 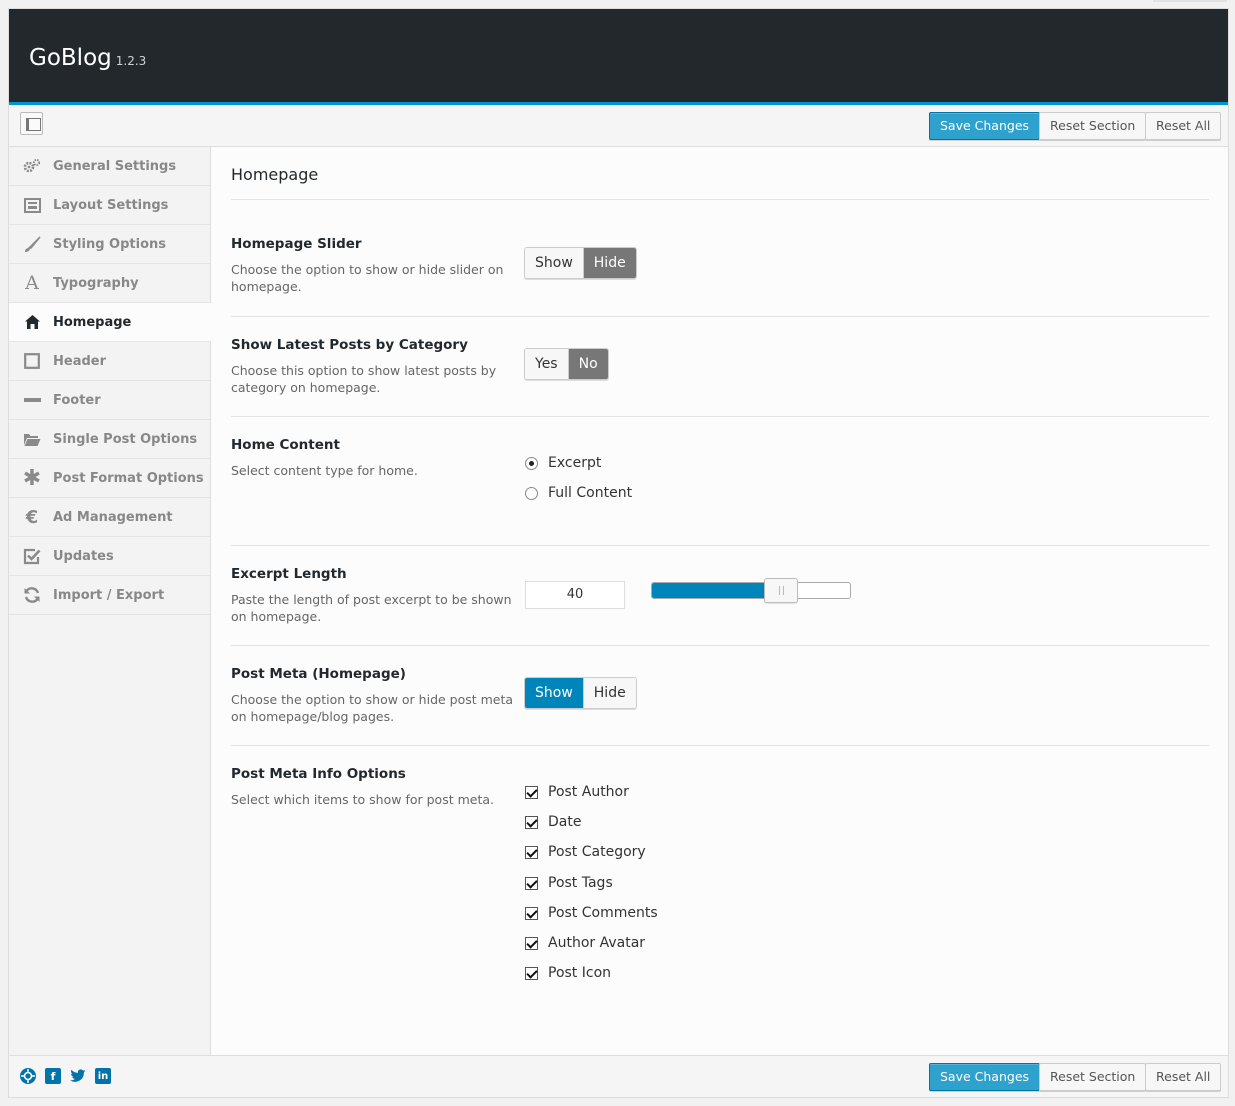 I want to click on post-author-checkbox, so click(x=531, y=792).